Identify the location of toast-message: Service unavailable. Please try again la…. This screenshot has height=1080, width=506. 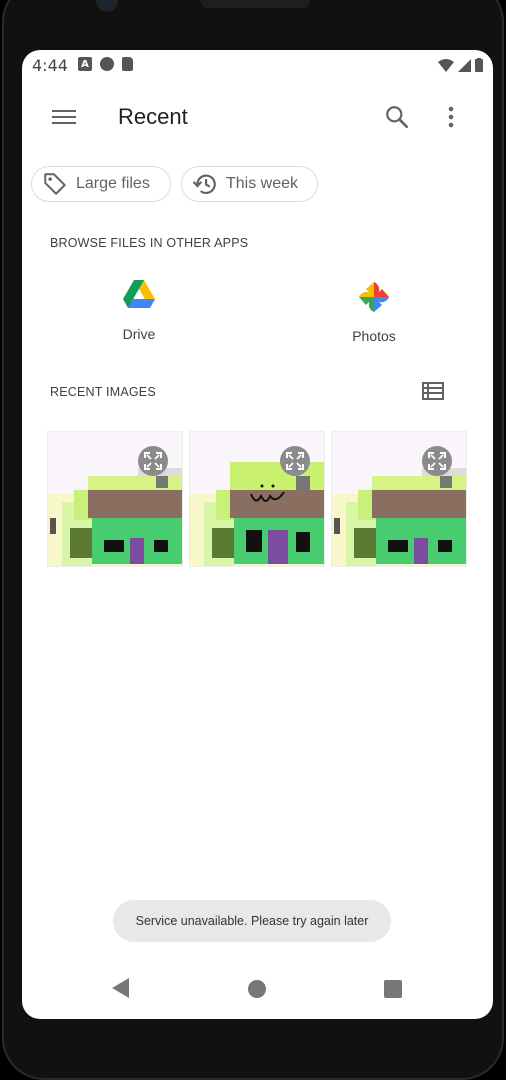
(252, 921).